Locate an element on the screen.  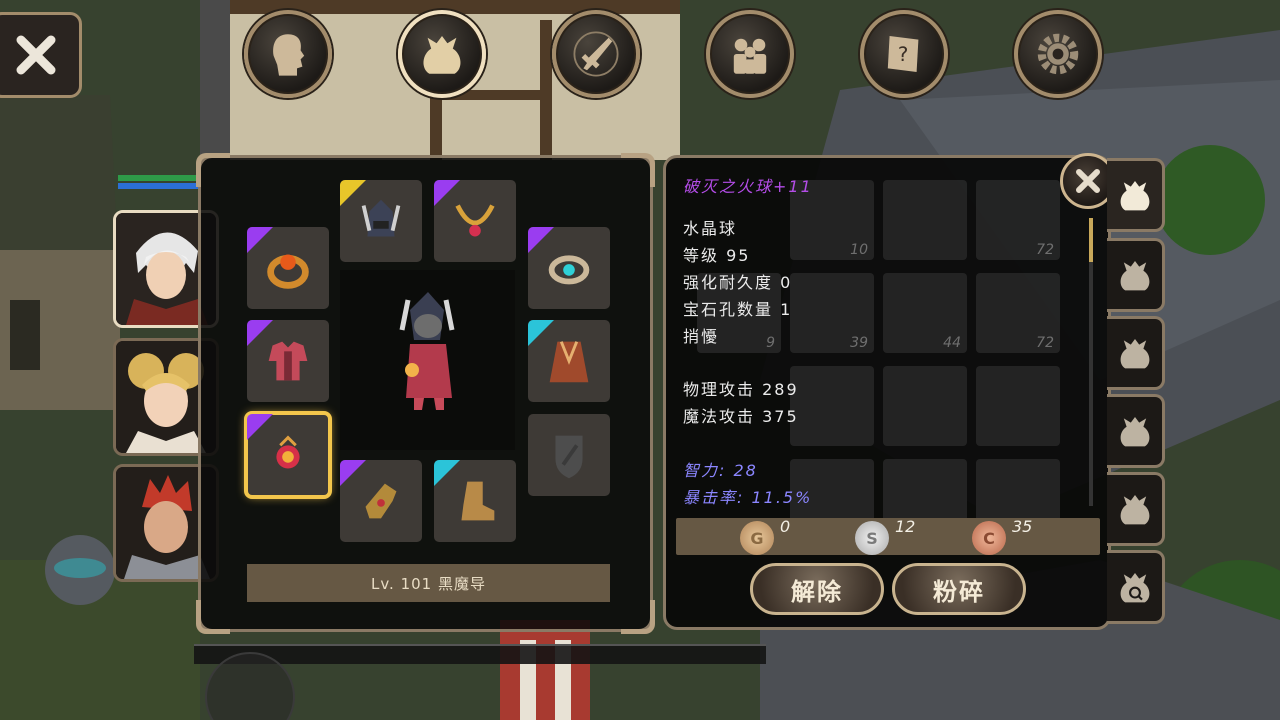
scroll-quest-icon: ? is located at coordinates (903, 54).